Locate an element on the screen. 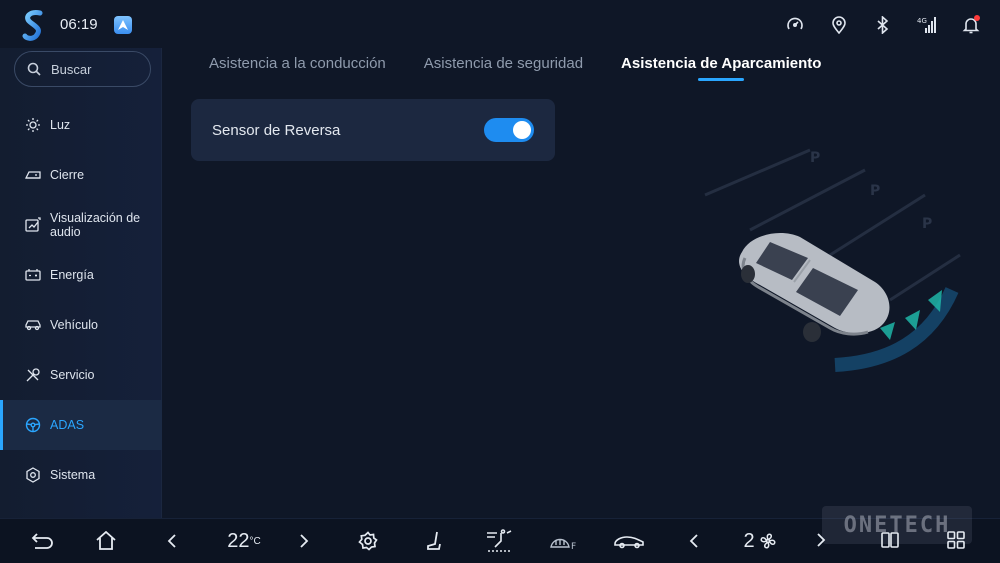 The height and width of the screenshot is (563, 1000). sidebar-item-label: Servicio is located at coordinates (72, 375).